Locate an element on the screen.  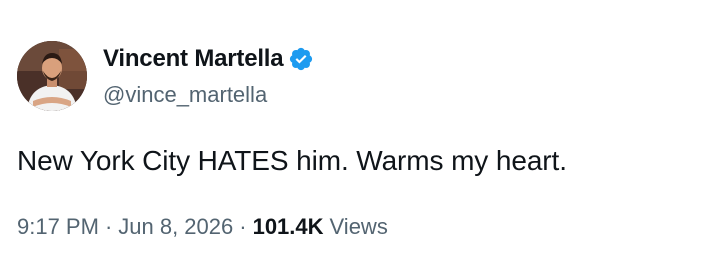
views-count: 101.4K is located at coordinates (288, 227).